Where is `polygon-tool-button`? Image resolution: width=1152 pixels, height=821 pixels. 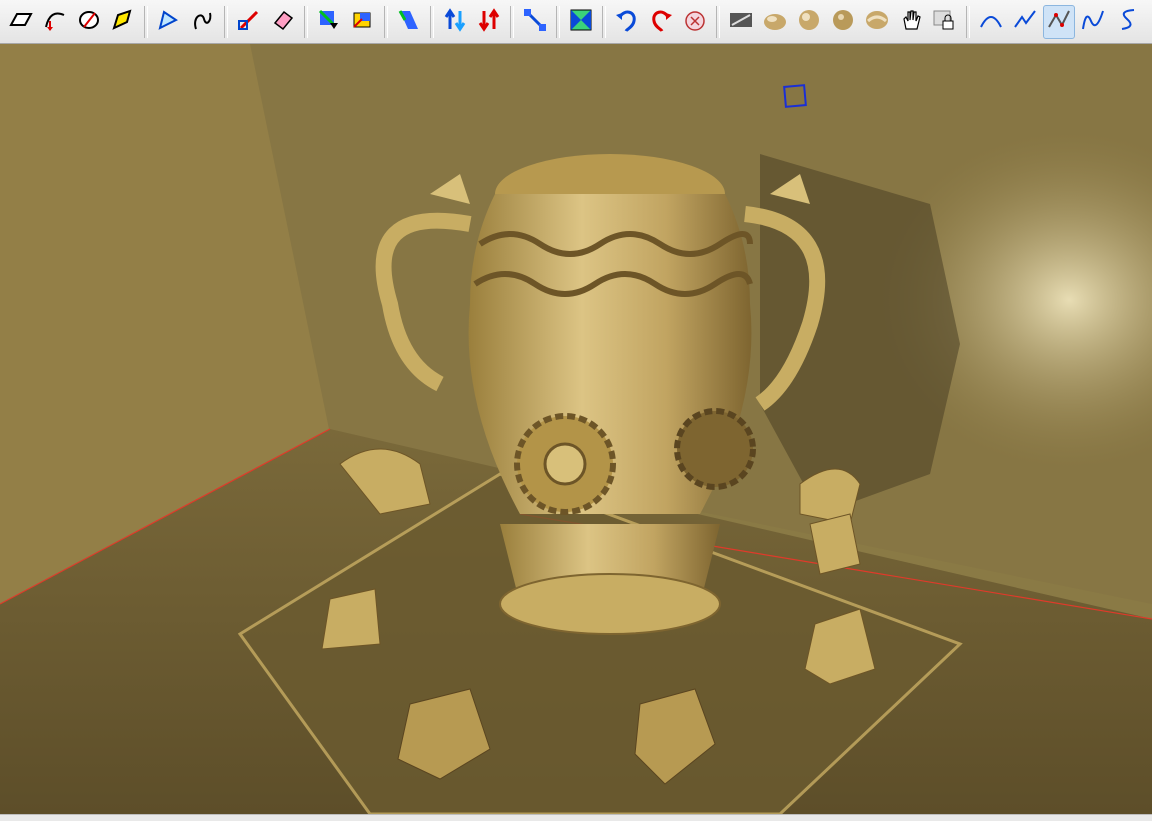 polygon-tool-button is located at coordinates (123, 22).